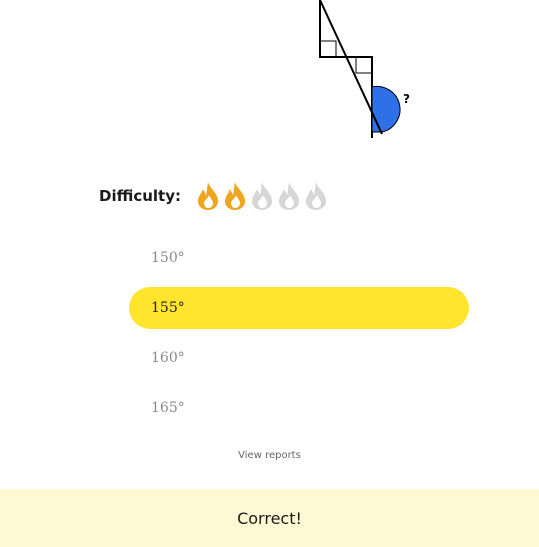 The height and width of the screenshot is (547, 539). I want to click on answer-choice-165: 165°, so click(299, 408).